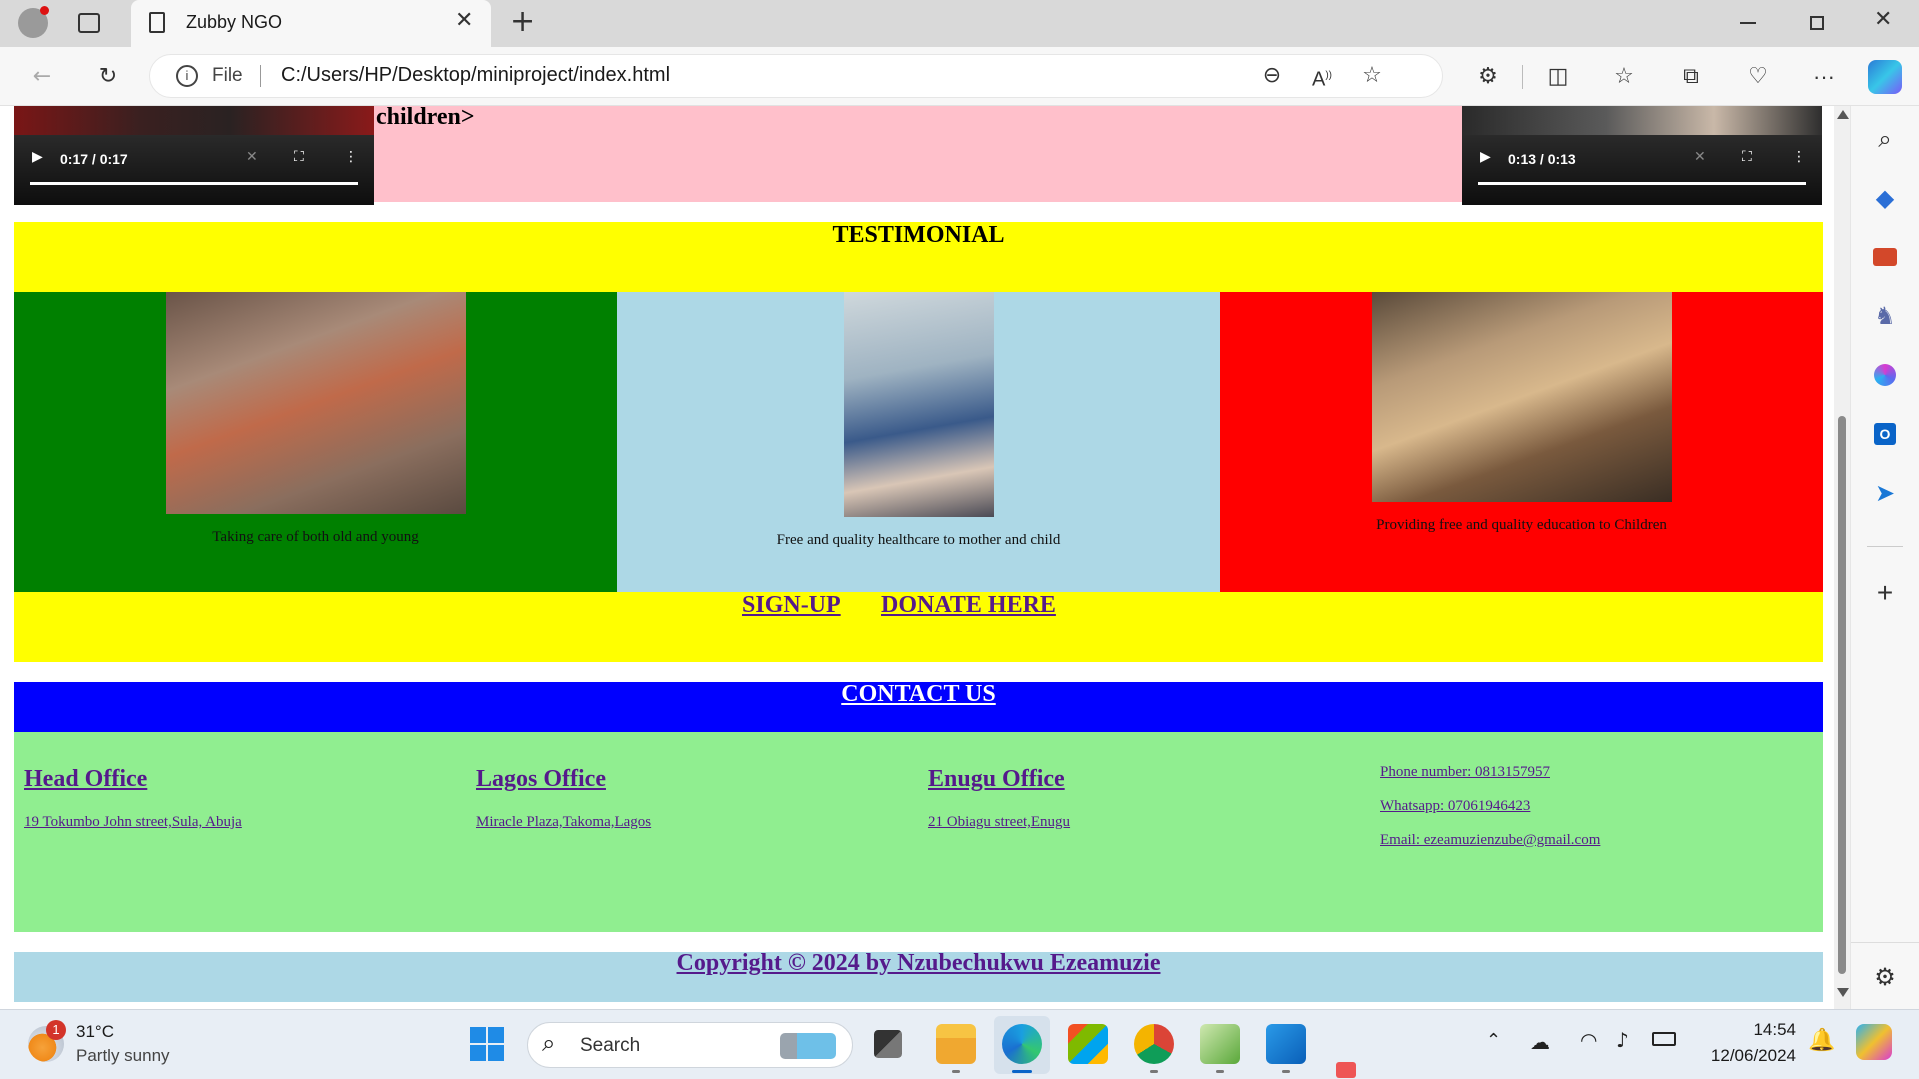 The height and width of the screenshot is (1079, 1919). Describe the element at coordinates (1542, 159) in the screenshot. I see `video-time: 0:13 / 0:13` at that location.